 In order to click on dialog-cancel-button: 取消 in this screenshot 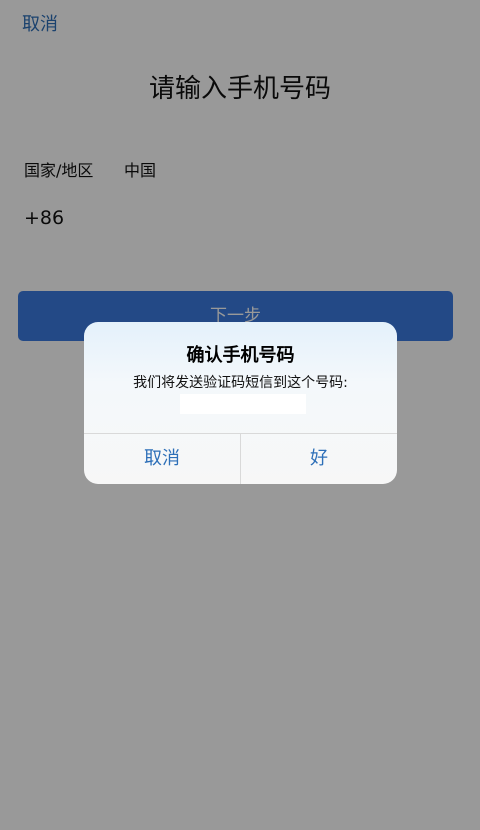, I will do `click(162, 459)`.